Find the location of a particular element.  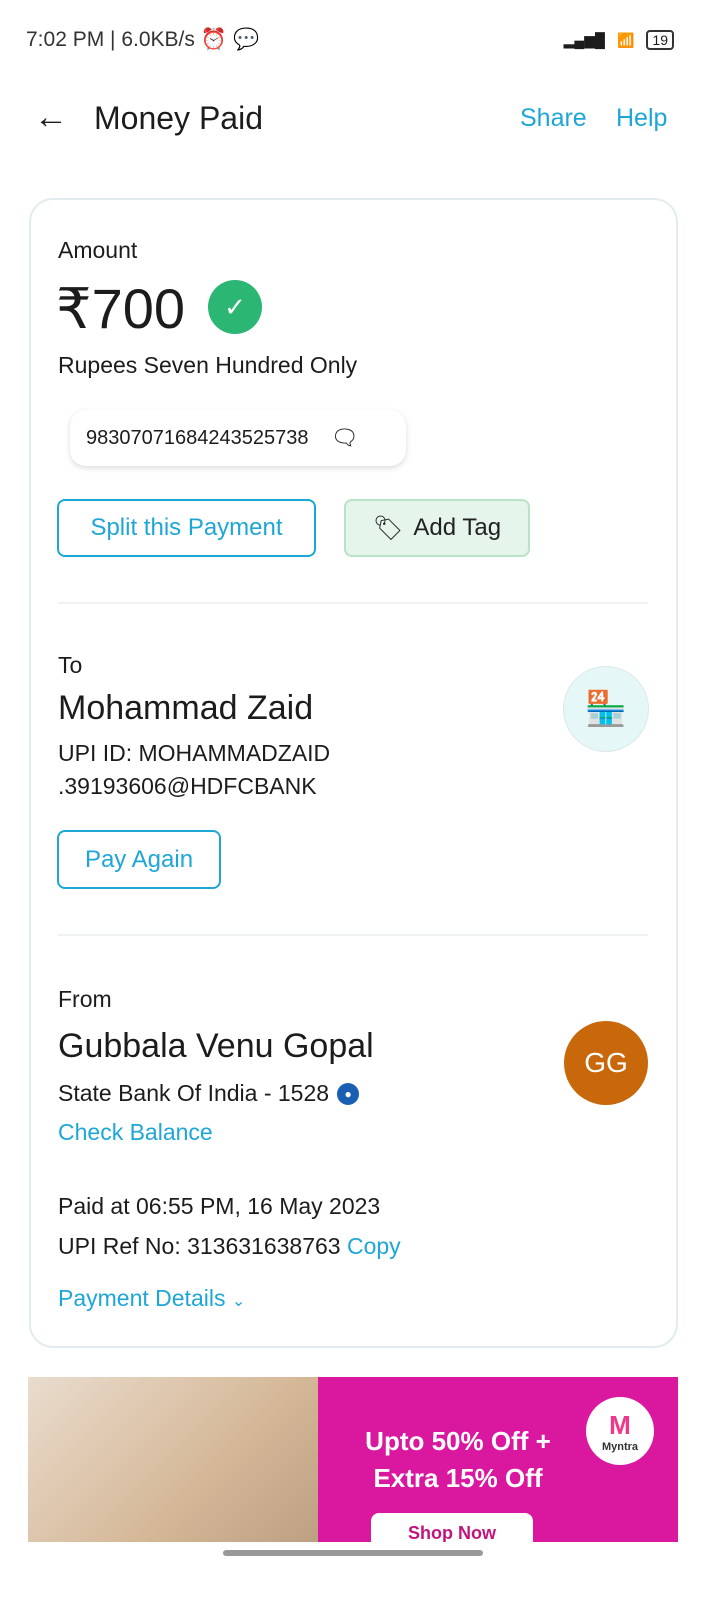

back-arrow-icon: ← is located at coordinates (51, 117).